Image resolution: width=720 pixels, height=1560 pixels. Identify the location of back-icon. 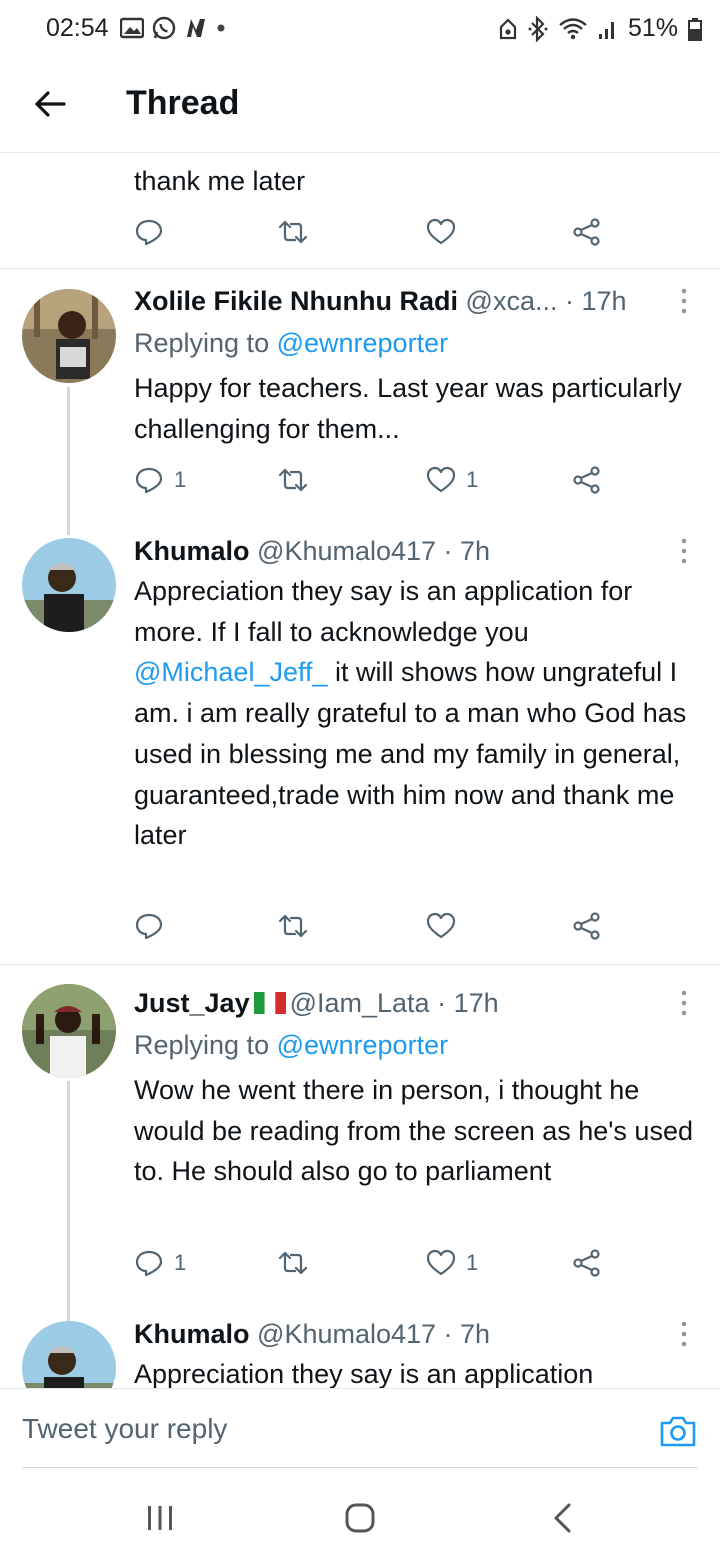
(563, 1518).